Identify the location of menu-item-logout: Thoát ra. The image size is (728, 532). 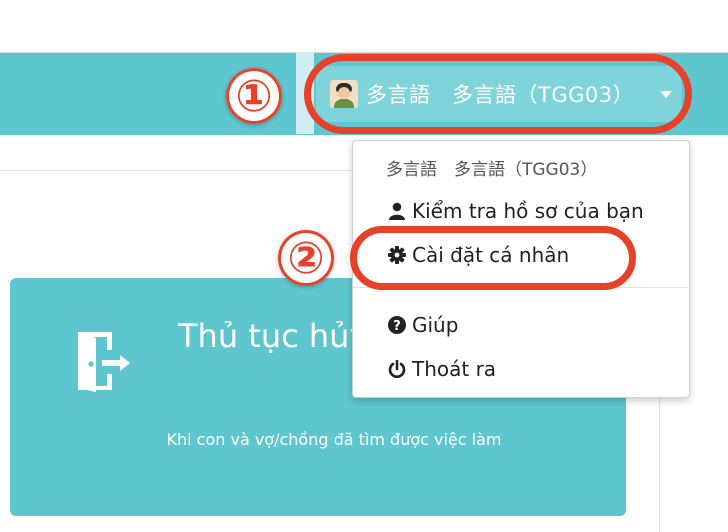
(441, 369).